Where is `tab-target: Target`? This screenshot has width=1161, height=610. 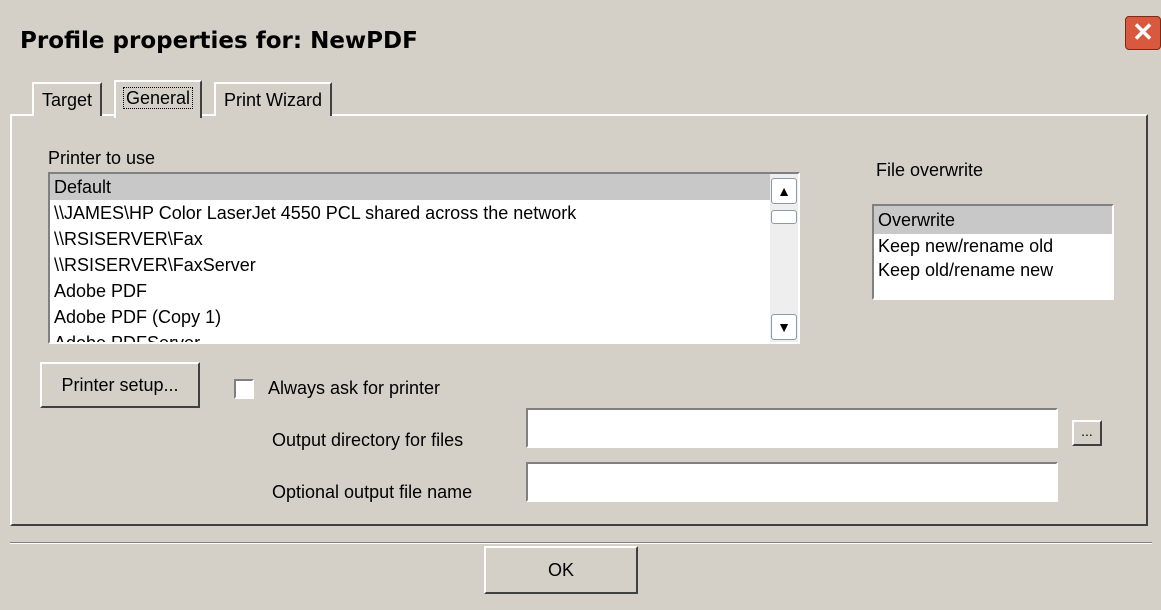
tab-target: Target is located at coordinates (67, 99).